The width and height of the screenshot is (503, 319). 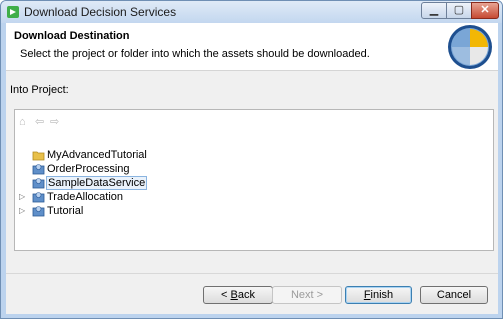 I want to click on tree-item-label: SampleDataService, so click(x=97, y=183).